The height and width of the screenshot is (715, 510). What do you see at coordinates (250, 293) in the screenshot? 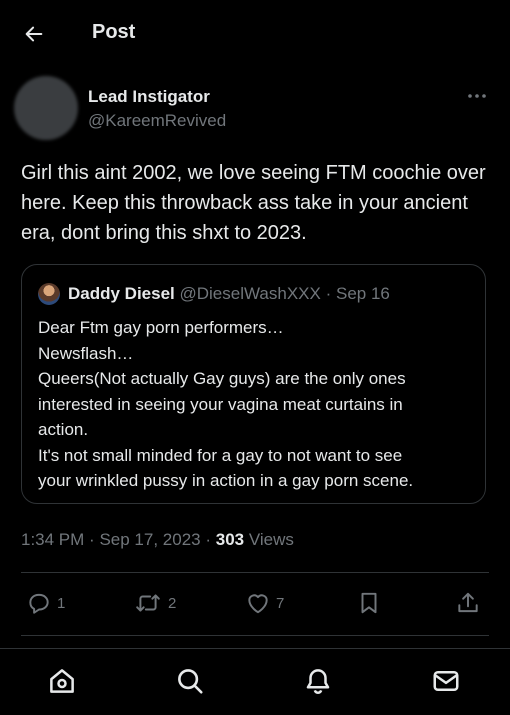
I see `quoted-author-handle: @DieselWashXXX` at bounding box center [250, 293].